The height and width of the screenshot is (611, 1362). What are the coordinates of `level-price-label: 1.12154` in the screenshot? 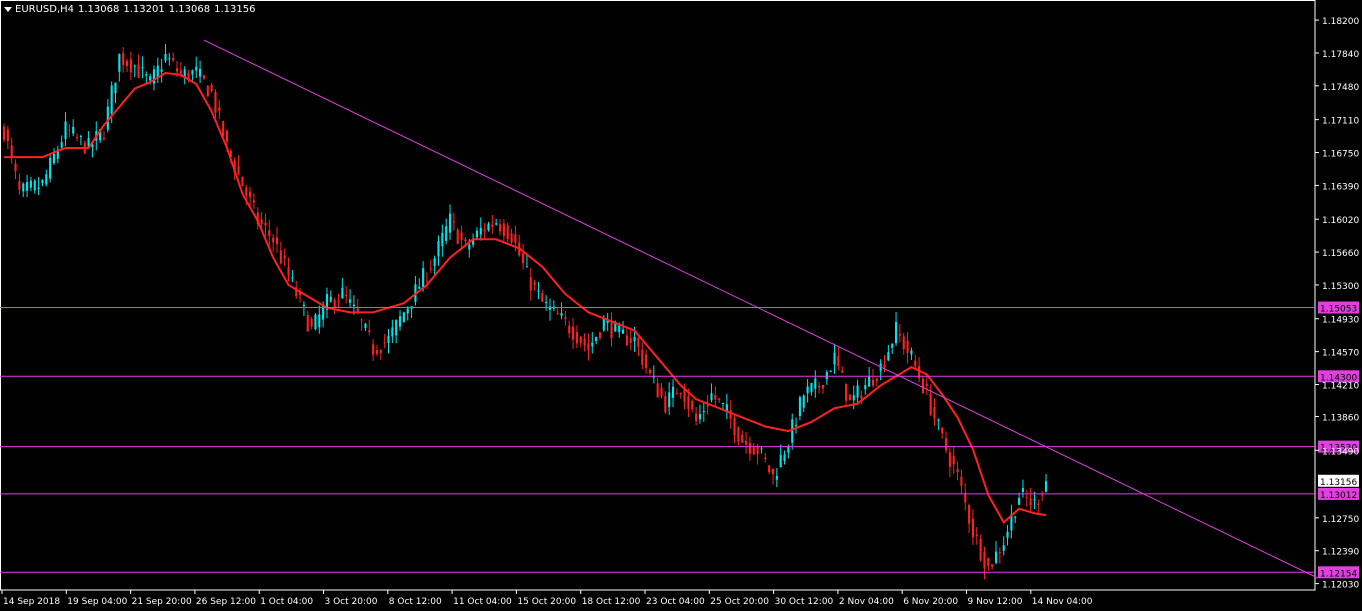 It's located at (1338, 574).